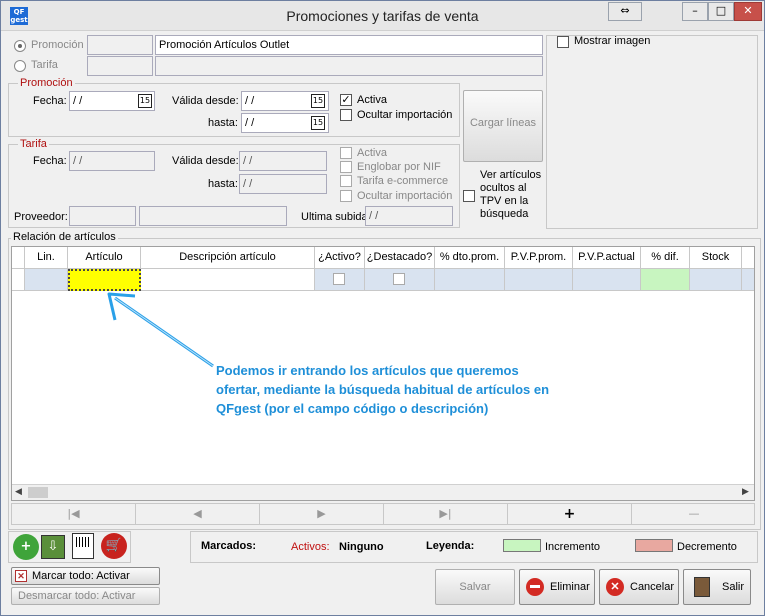  I want to click on promocion-activa-checkbox: ✓, so click(346, 100).